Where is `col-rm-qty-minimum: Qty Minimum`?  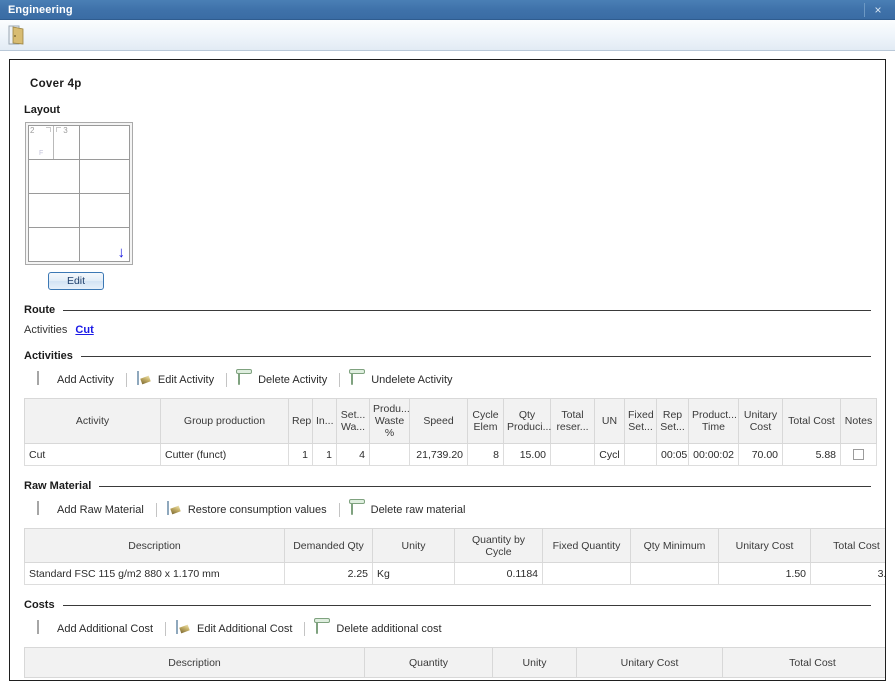 col-rm-qty-minimum: Qty Minimum is located at coordinates (674, 546).